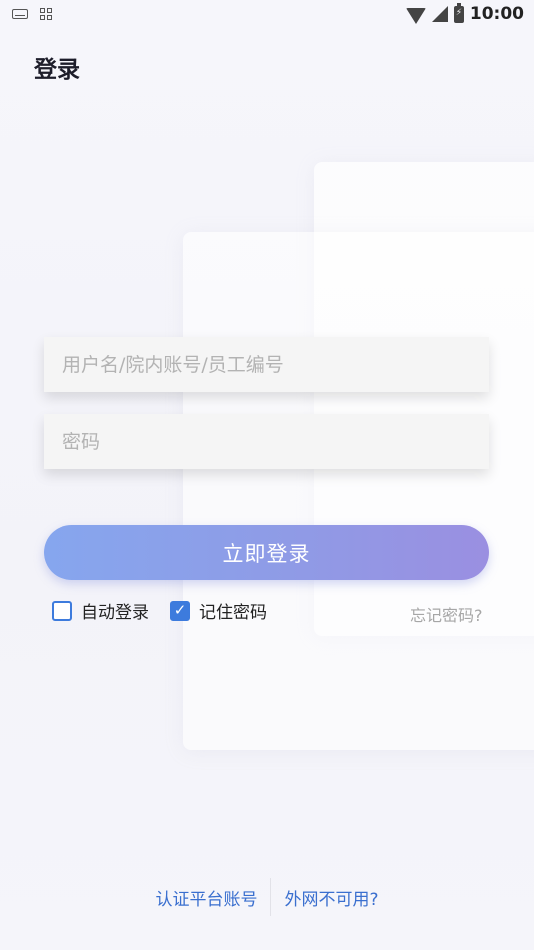 Image resolution: width=534 pixels, height=950 pixels. I want to click on app-grid-icon, so click(46, 14).